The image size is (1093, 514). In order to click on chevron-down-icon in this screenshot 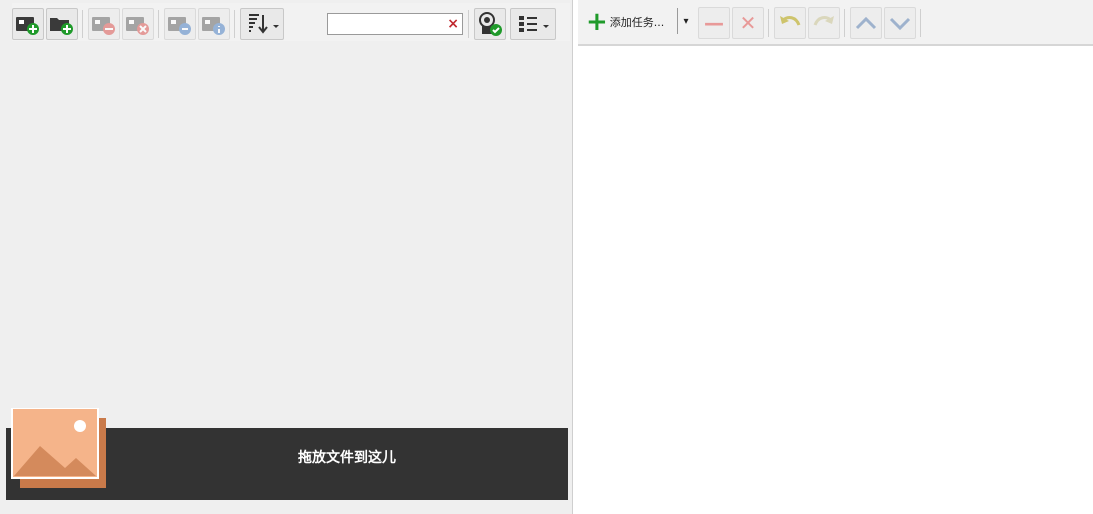, I will do `click(900, 24)`.